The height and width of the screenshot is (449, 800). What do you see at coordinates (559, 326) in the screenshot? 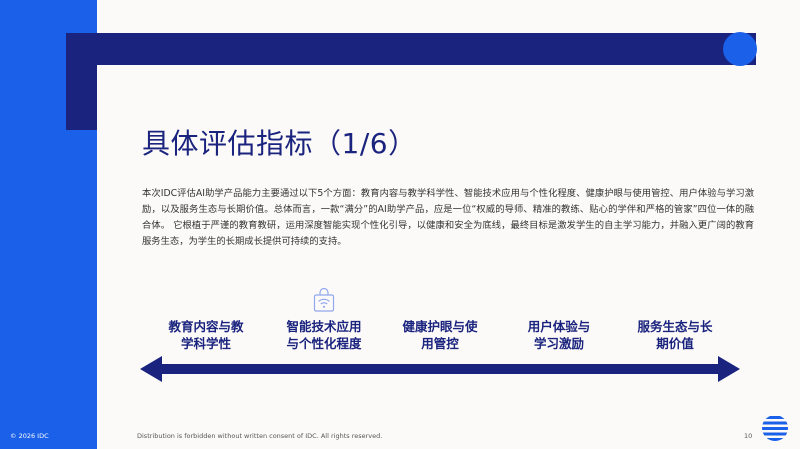
I see `category-label-line1: 用户体验与` at bounding box center [559, 326].